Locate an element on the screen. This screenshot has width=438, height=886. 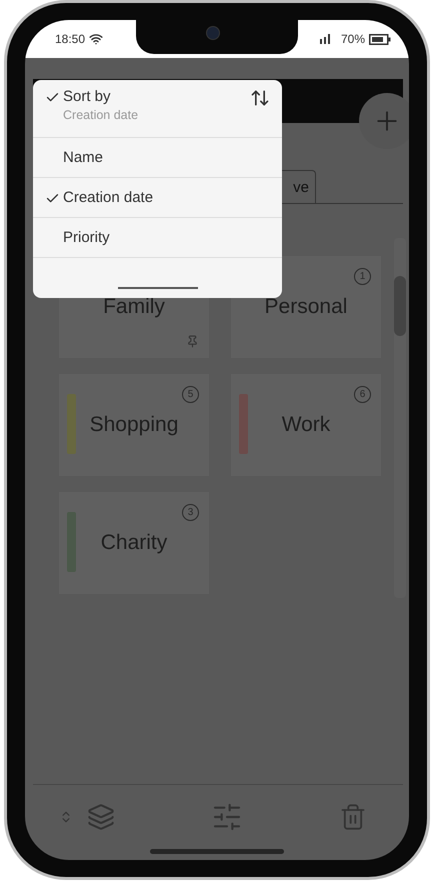
menu-subtitle: Creation date is located at coordinates (101, 115).